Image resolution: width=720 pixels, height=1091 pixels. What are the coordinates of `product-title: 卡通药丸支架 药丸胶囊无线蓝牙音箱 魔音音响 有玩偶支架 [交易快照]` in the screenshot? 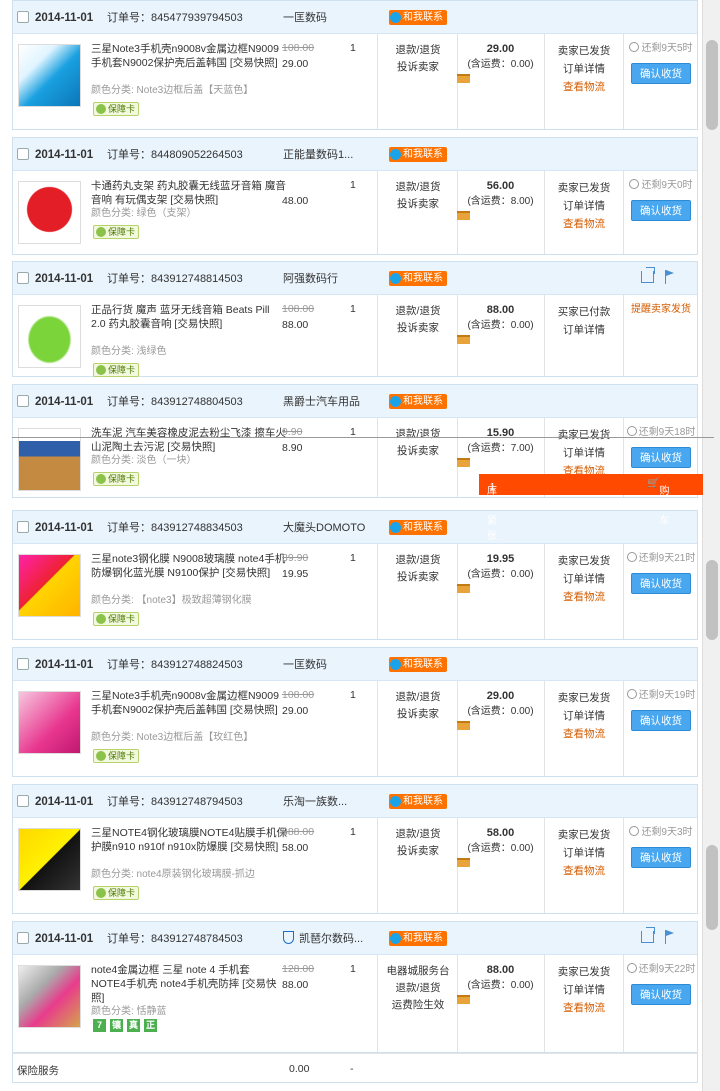 It's located at (189, 193).